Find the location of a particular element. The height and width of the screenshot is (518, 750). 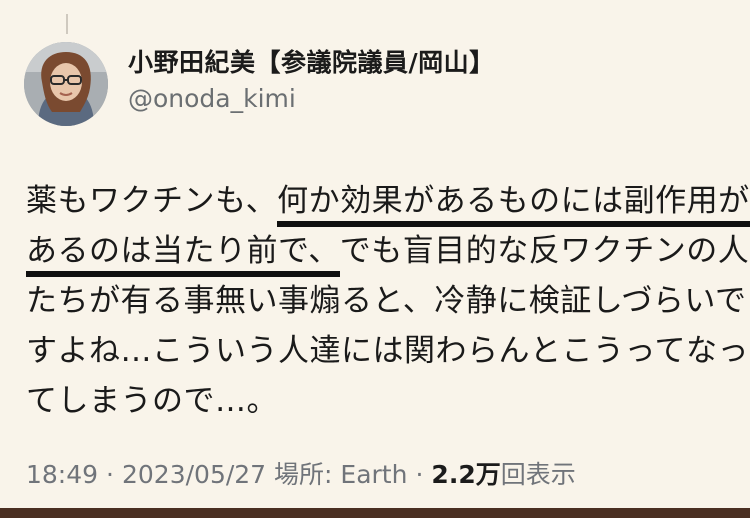

tweet-body-line: すよね…こういう人達には関わらんとこうってなっ is located at coordinates (387, 351).